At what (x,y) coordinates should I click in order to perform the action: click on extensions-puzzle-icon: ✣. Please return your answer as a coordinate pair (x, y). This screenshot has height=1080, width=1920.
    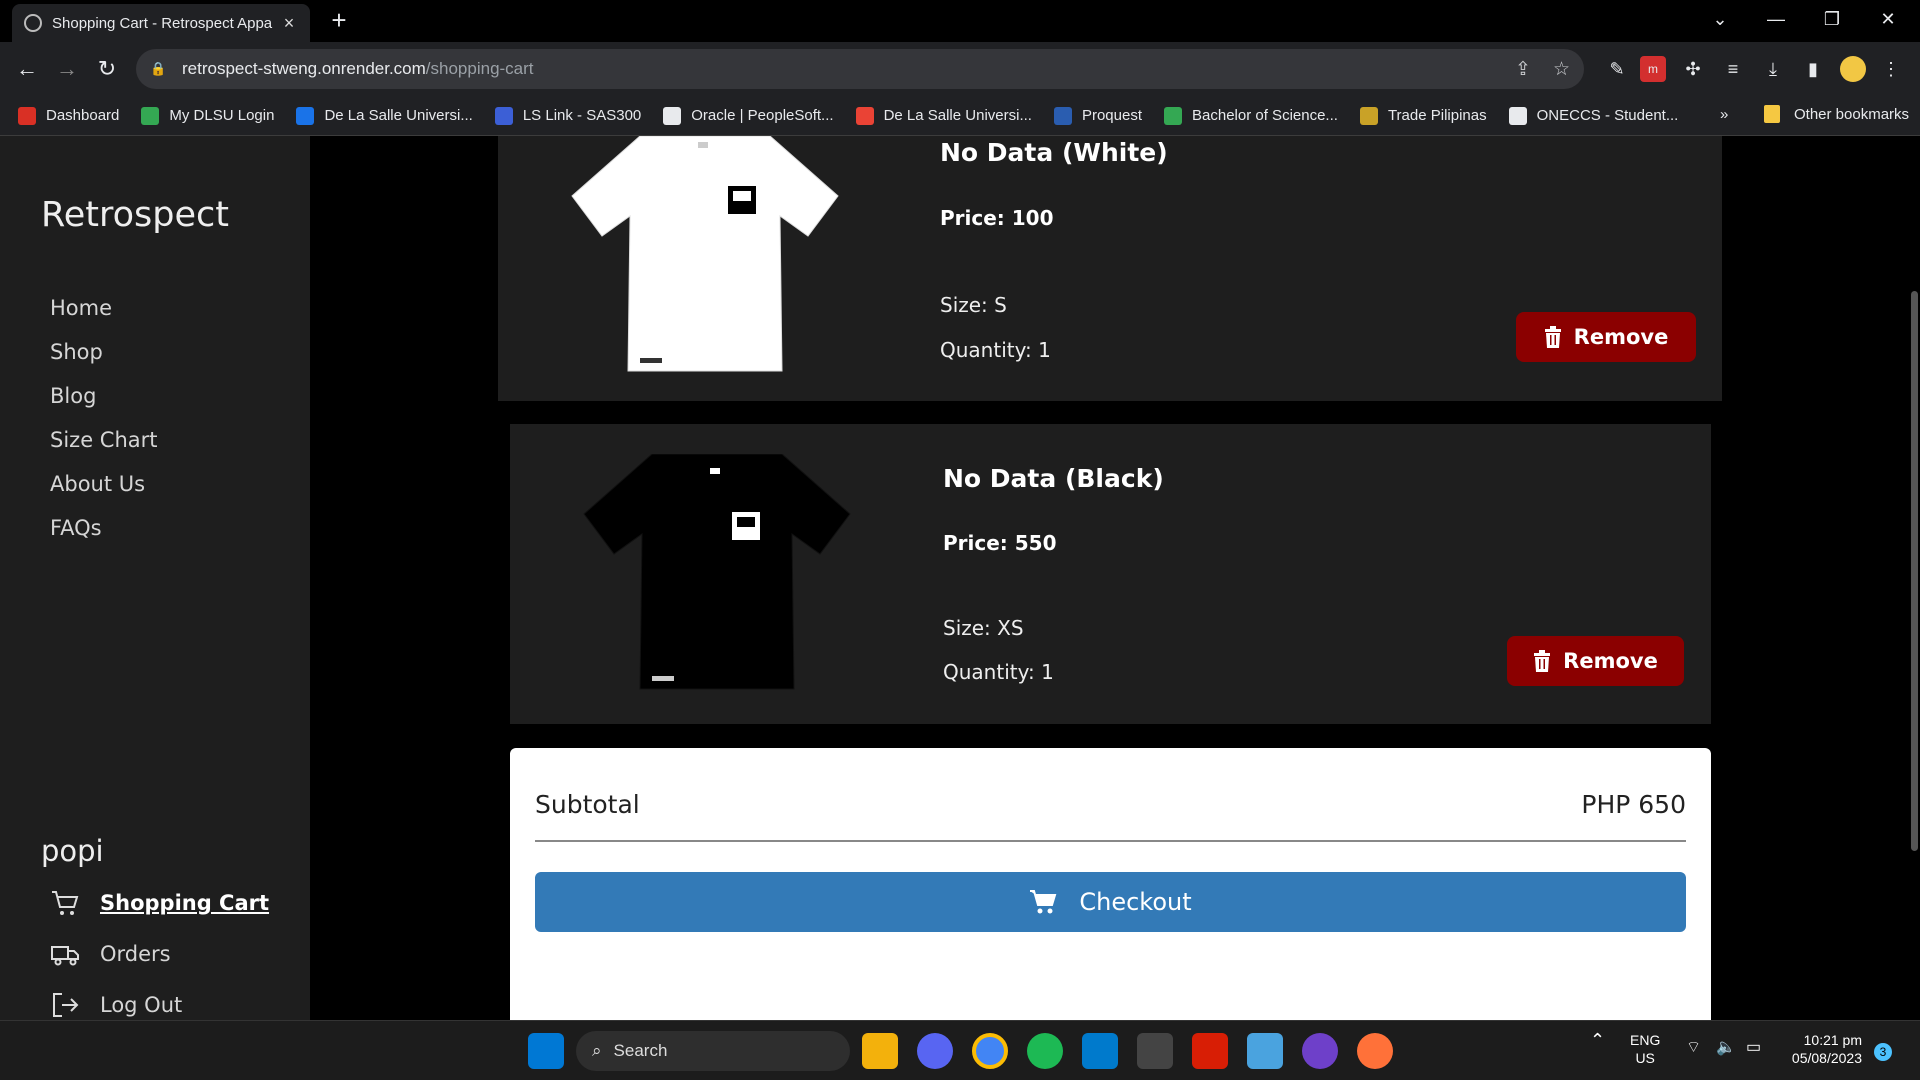
    Looking at the image, I should click on (1693, 69).